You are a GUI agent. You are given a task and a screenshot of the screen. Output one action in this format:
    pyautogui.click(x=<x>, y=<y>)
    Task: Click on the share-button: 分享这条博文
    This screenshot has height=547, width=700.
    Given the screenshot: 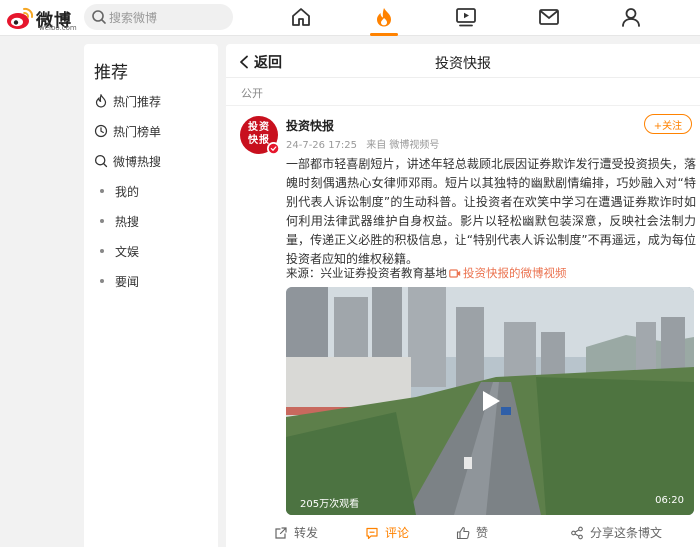 What is the action you would take?
    pyautogui.click(x=616, y=532)
    